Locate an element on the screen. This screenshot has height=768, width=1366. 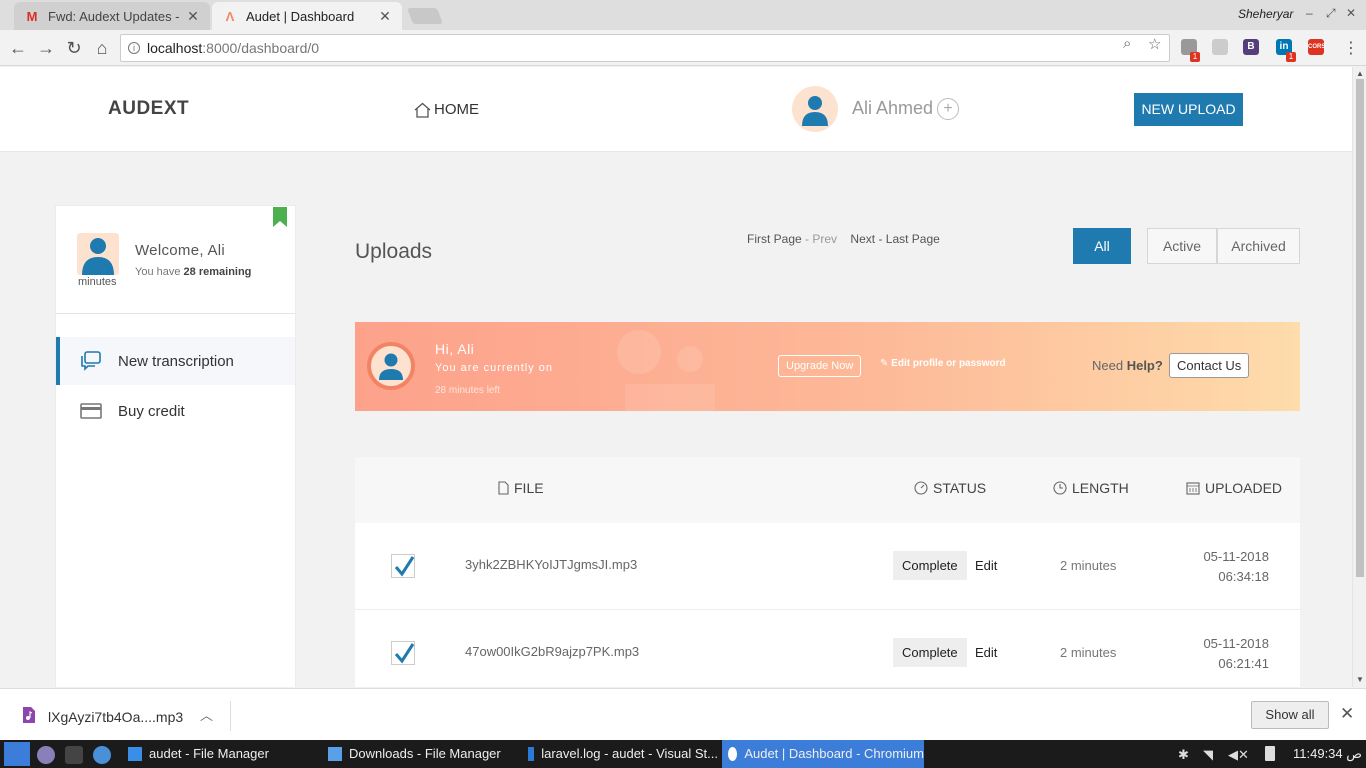
profile-name: Sheheryar is located at coordinates (1265, 14).